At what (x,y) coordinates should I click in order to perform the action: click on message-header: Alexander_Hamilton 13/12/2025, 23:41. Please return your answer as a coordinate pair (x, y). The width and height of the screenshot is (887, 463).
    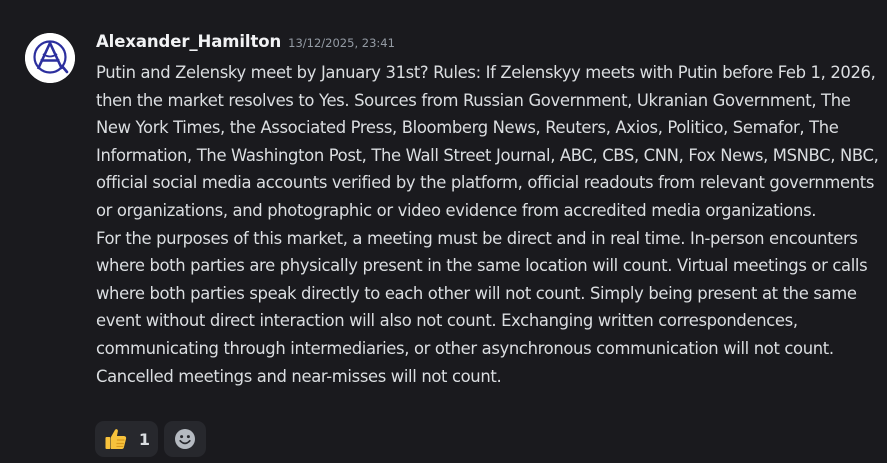
    Looking at the image, I should click on (245, 44).